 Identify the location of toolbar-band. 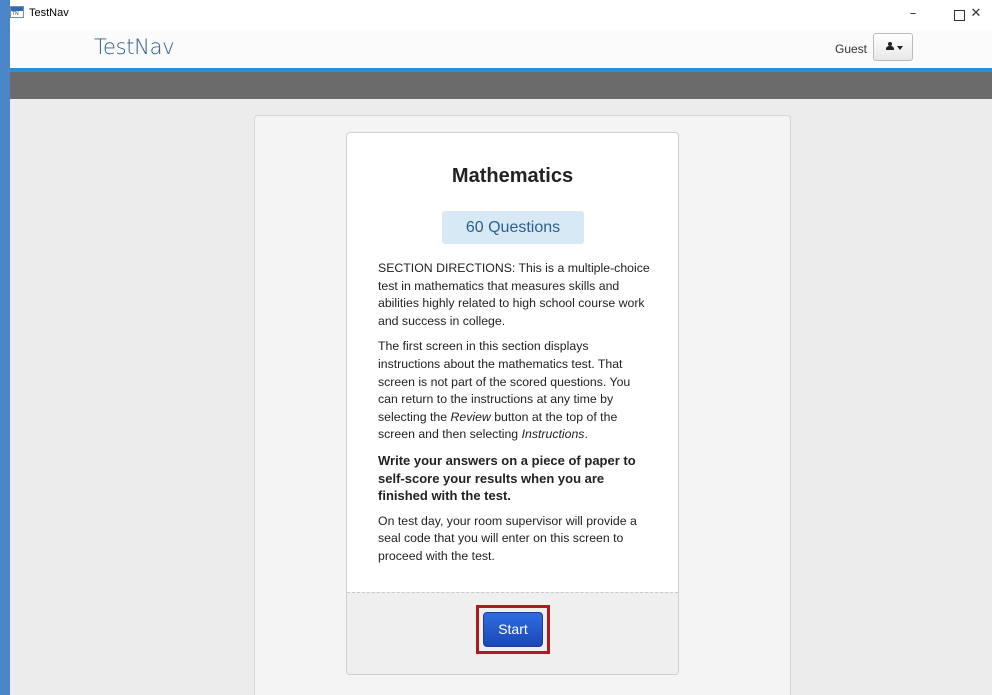
(501, 85).